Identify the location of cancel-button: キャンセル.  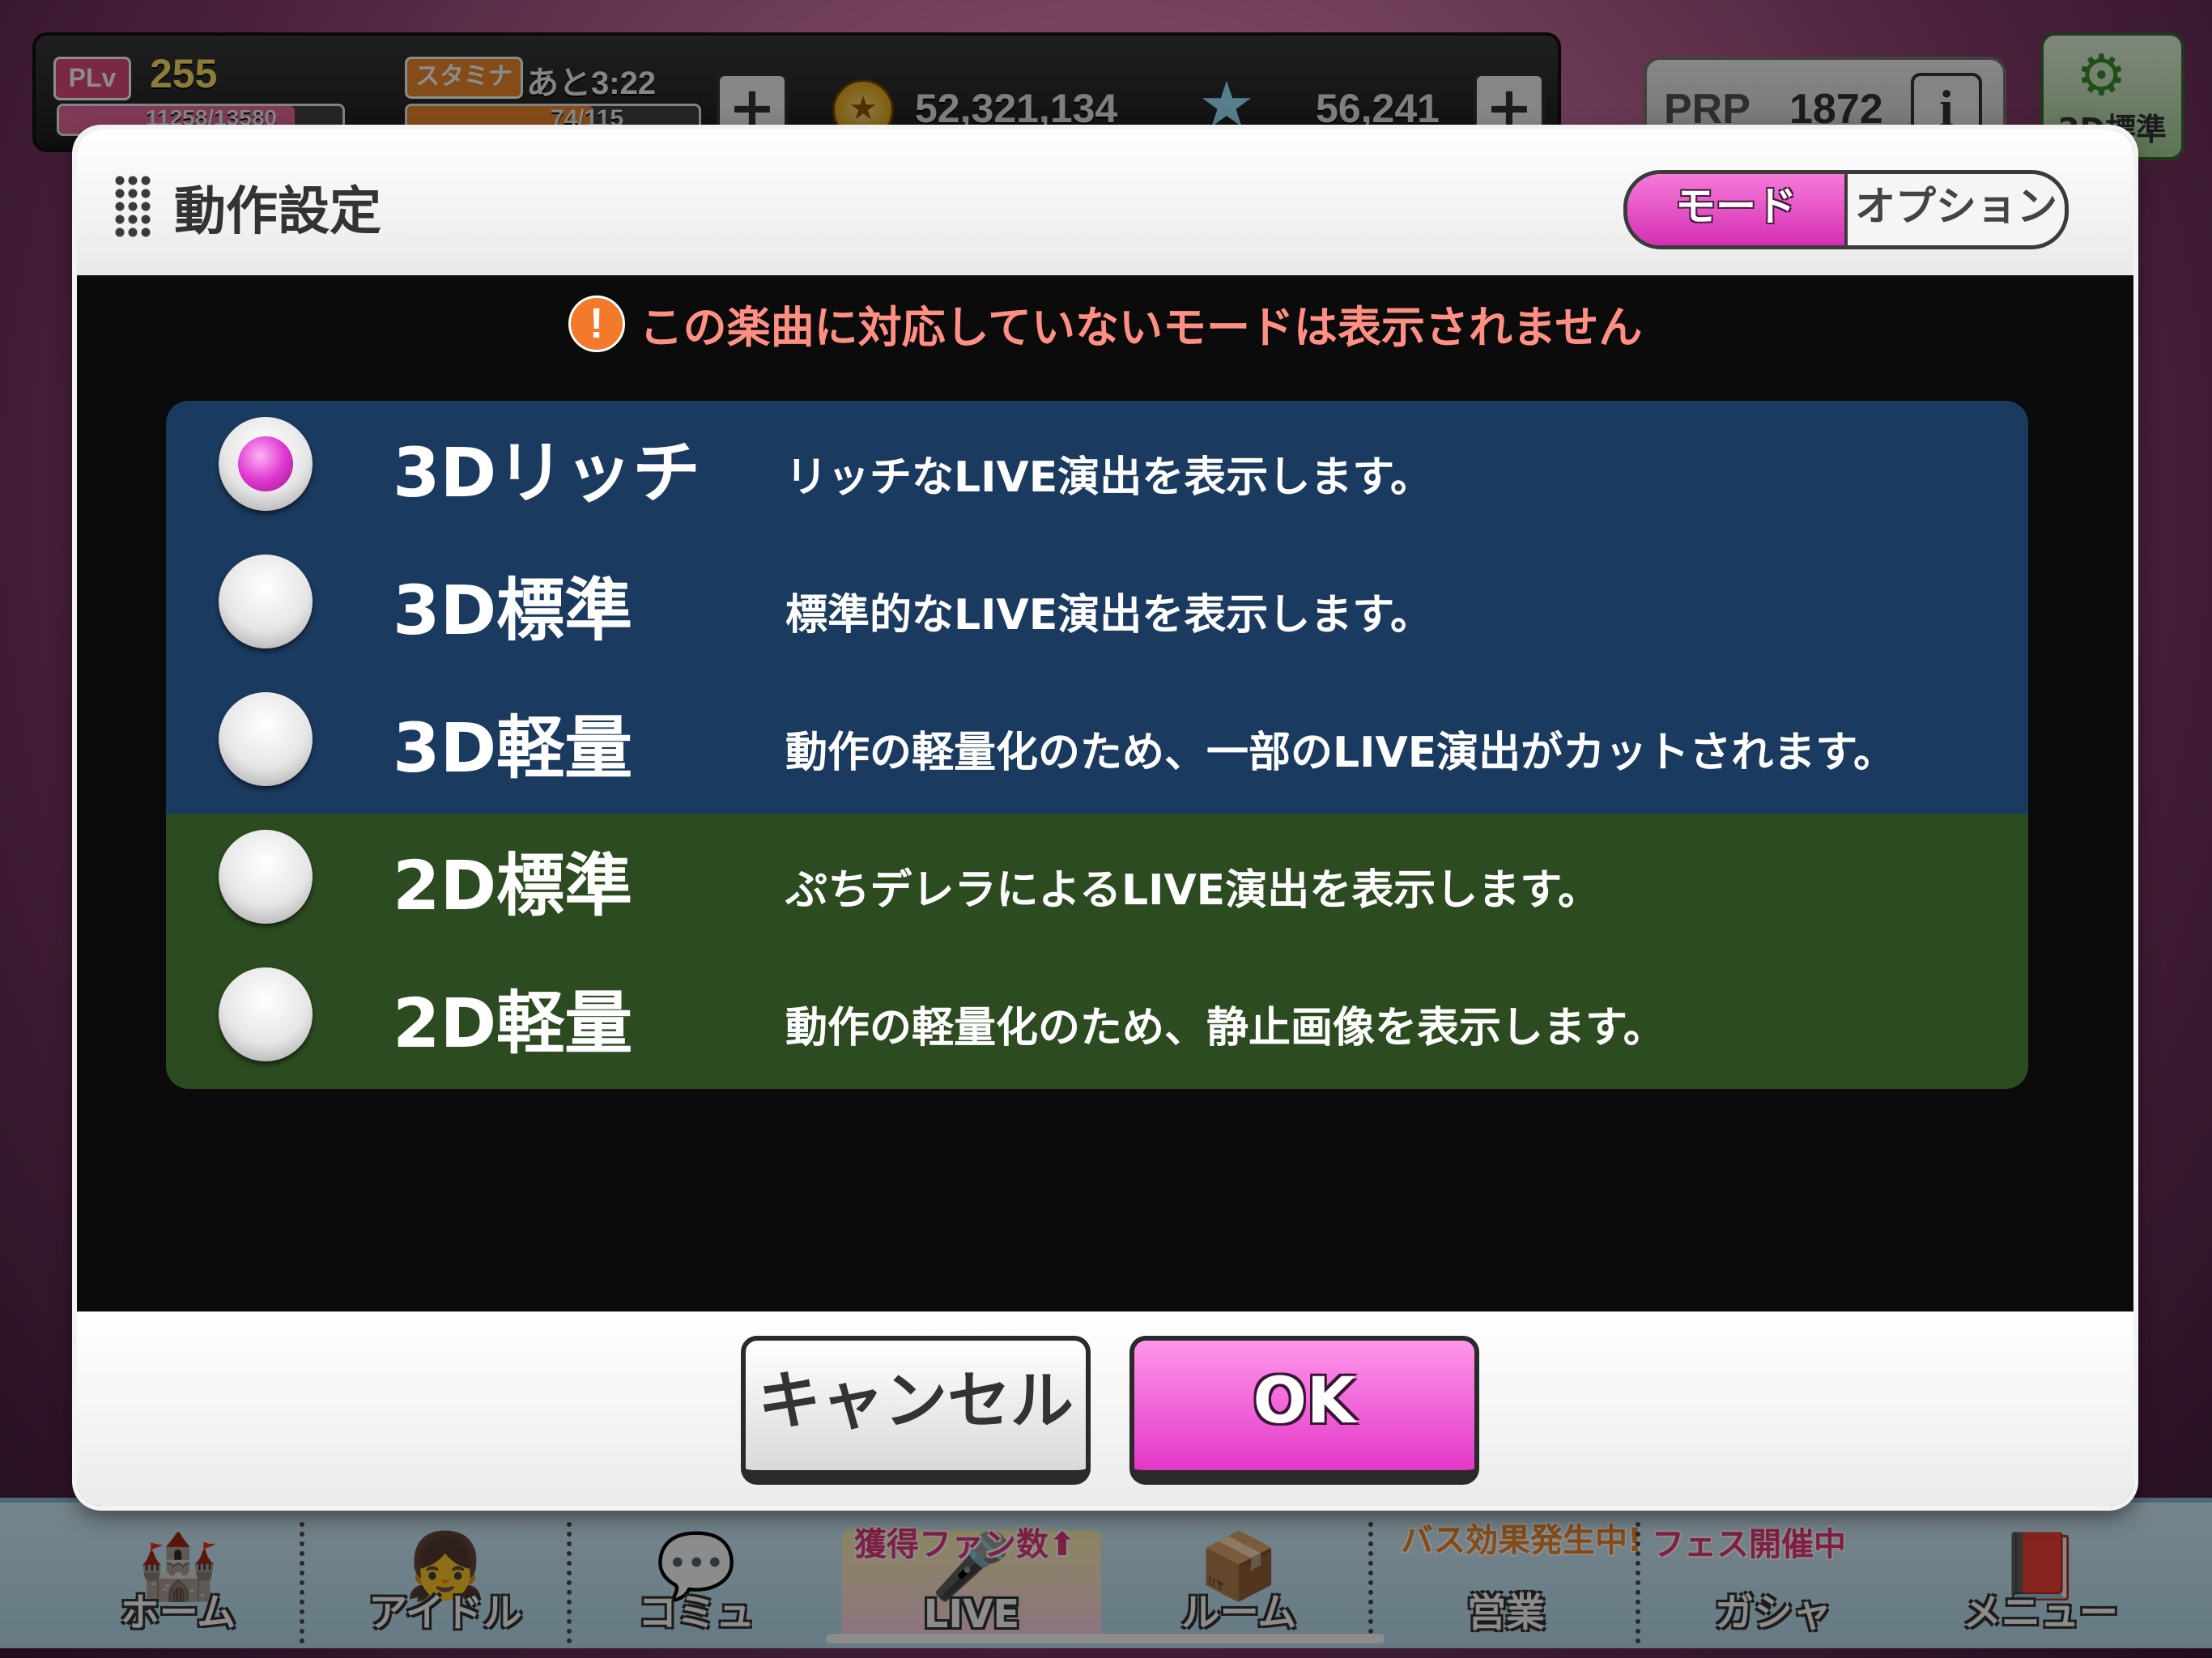
(916, 1410).